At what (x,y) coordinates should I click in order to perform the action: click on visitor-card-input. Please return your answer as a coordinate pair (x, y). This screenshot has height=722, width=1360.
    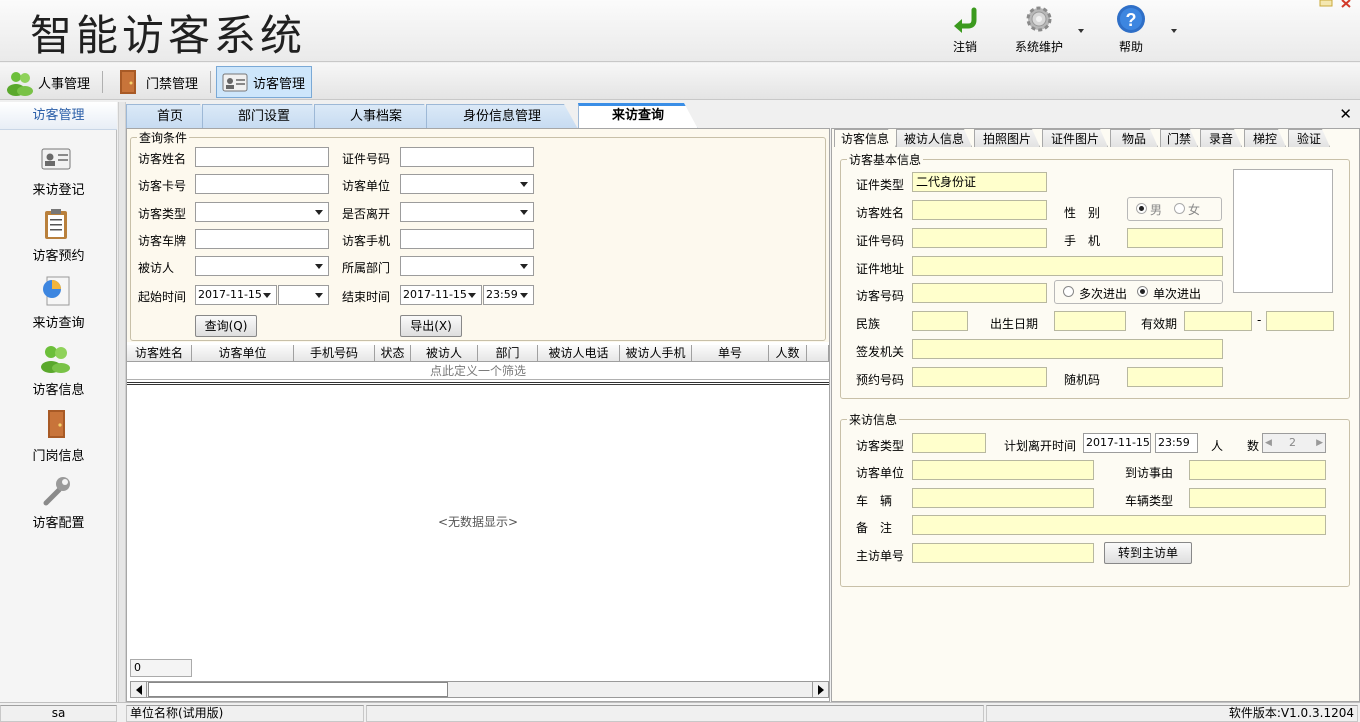
    Looking at the image, I should click on (262, 184).